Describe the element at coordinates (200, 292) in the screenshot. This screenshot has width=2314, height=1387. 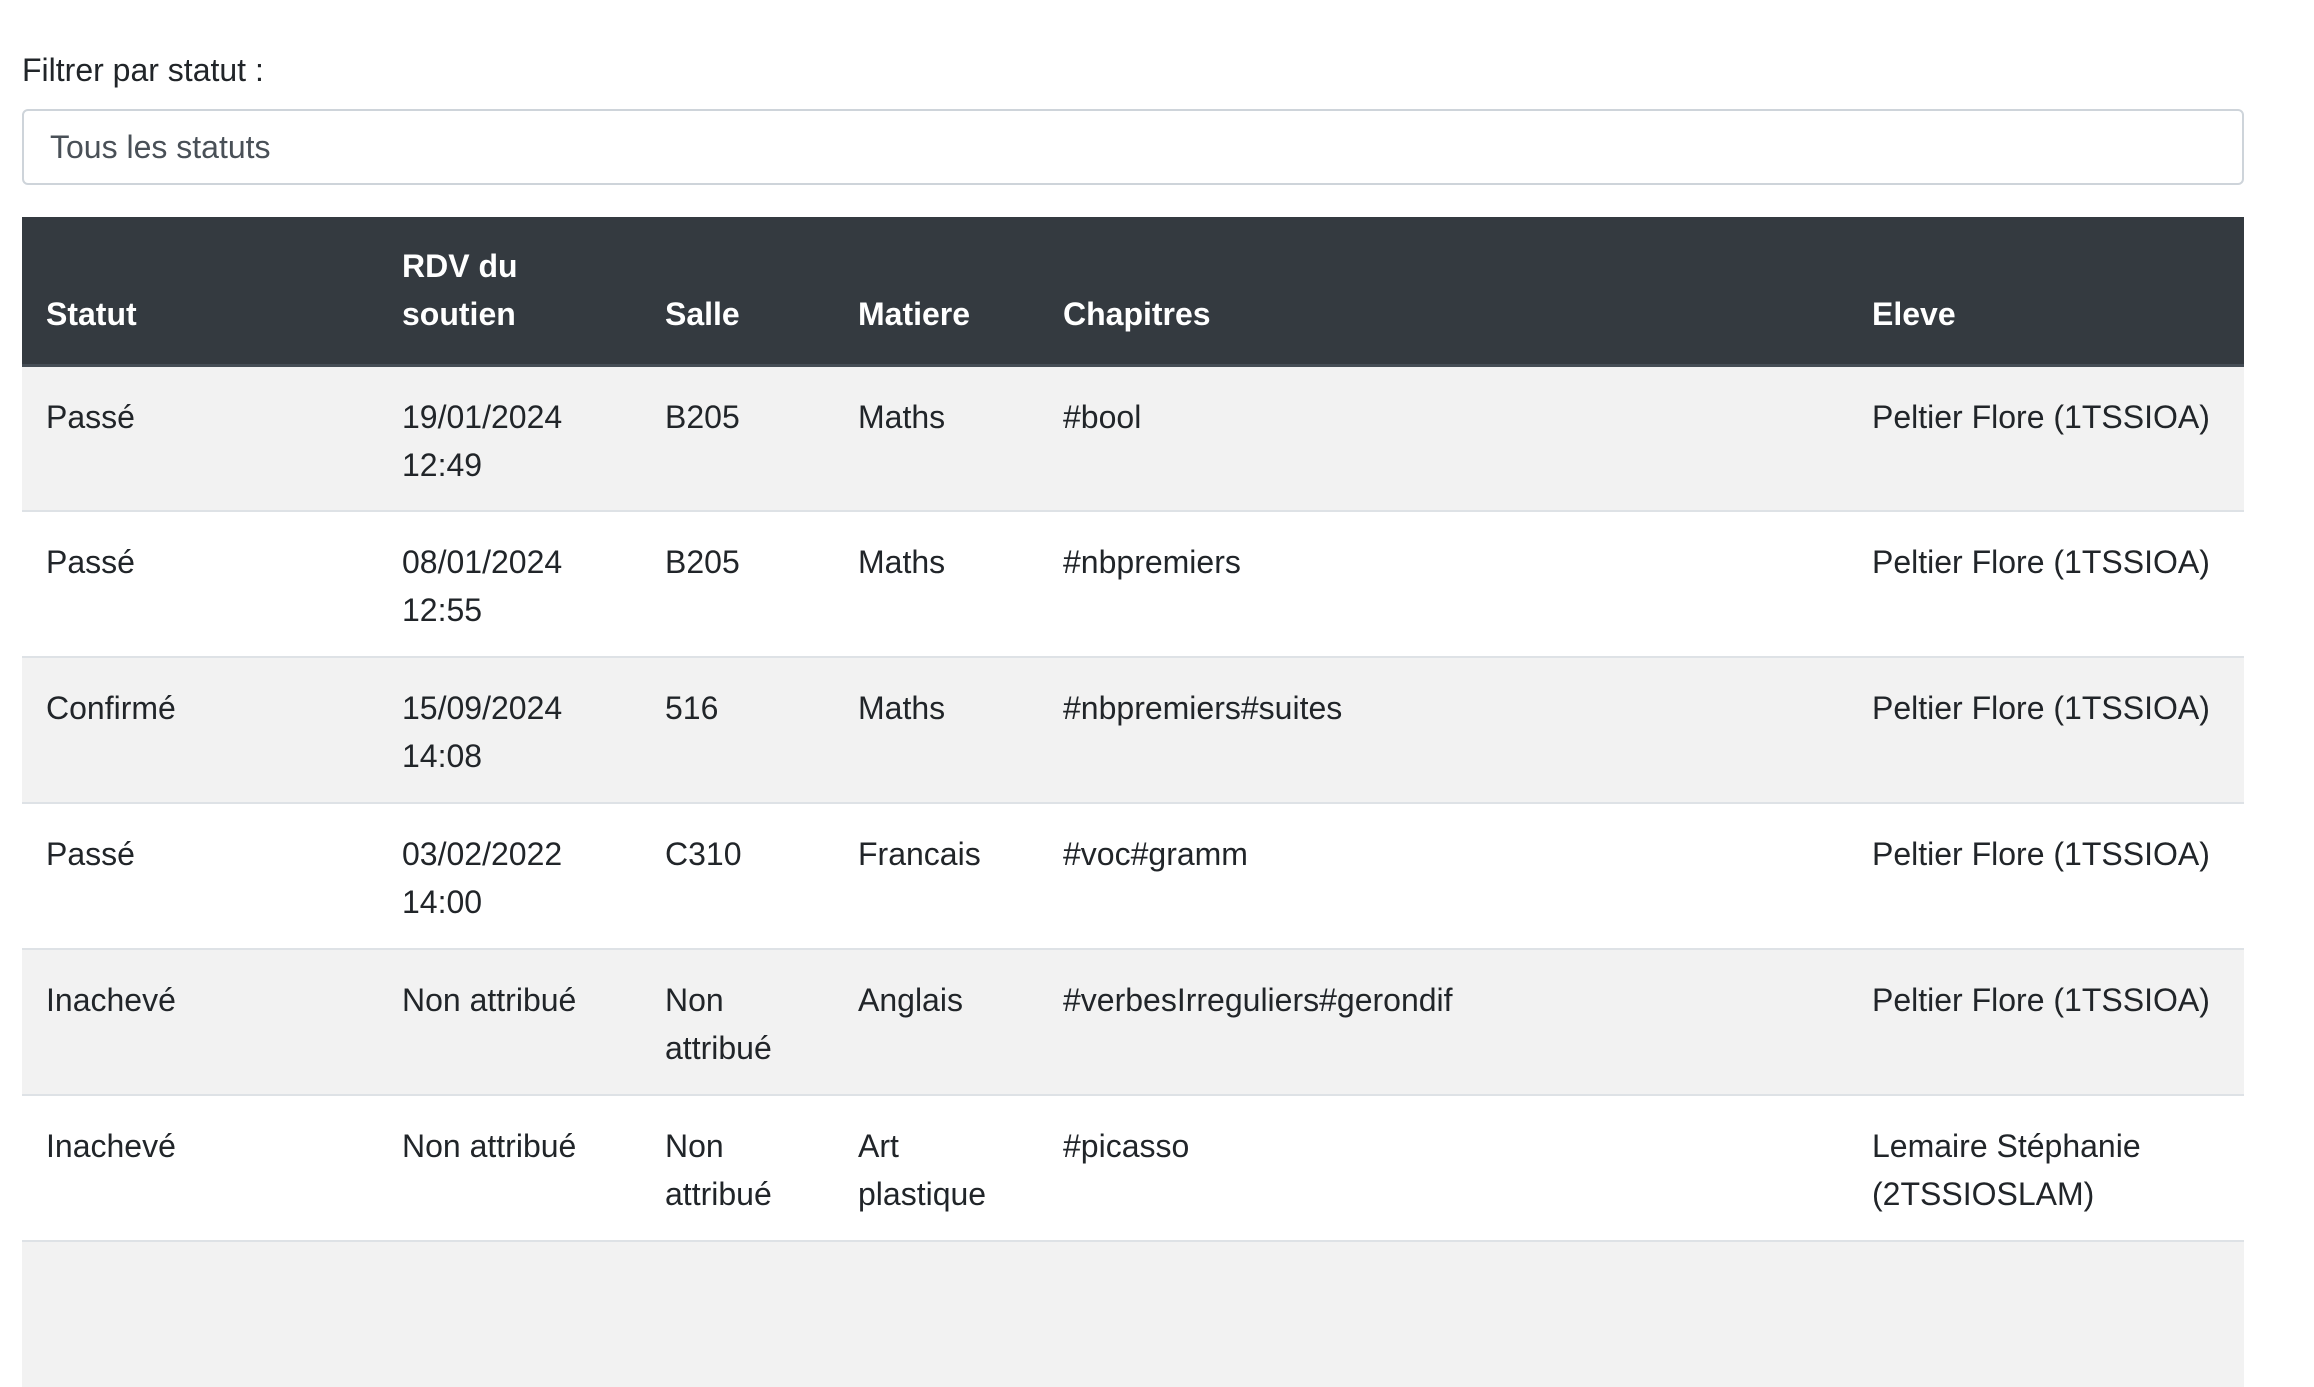
I see `header-statut: Statut` at that location.